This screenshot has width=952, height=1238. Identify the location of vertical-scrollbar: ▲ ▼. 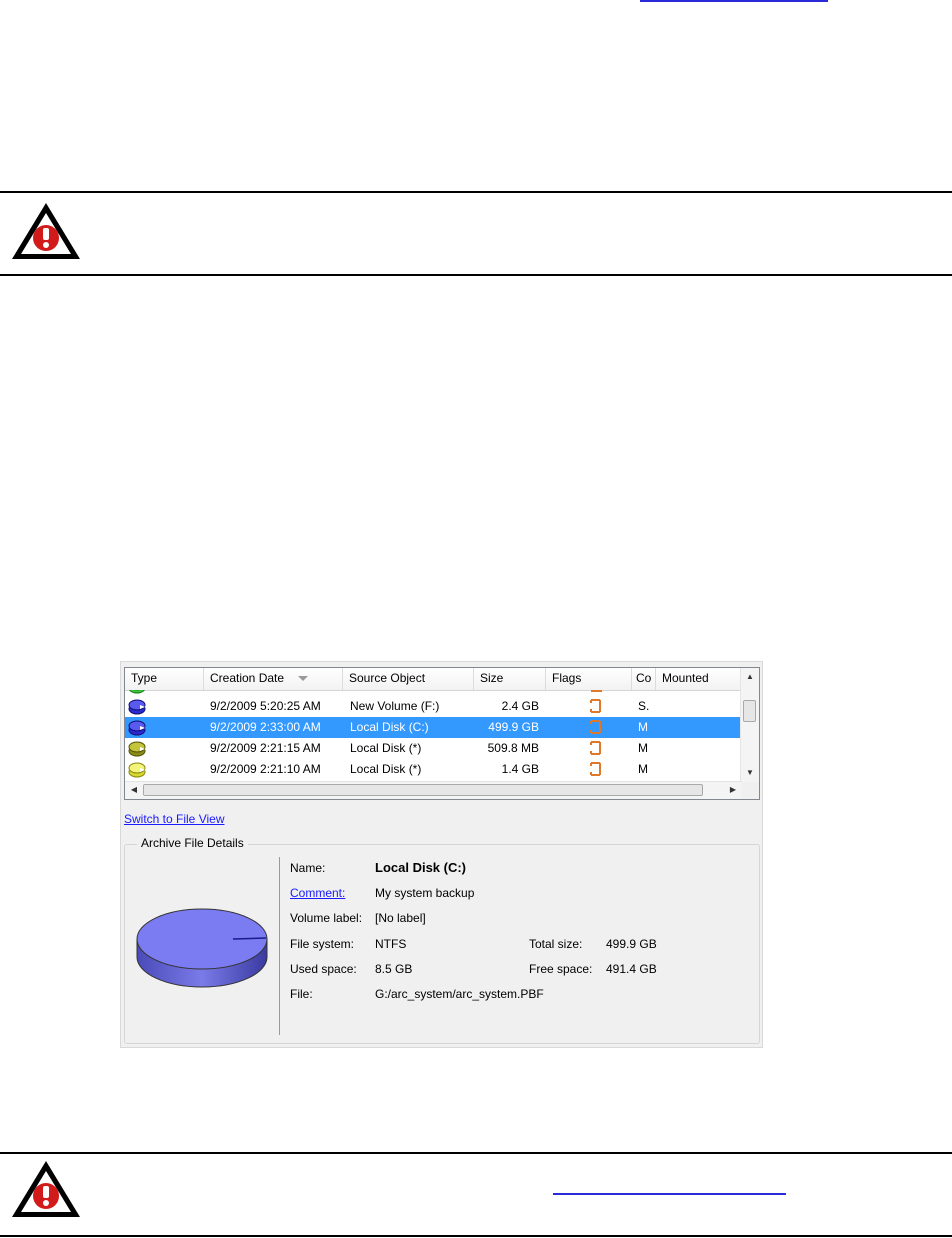
(749, 725).